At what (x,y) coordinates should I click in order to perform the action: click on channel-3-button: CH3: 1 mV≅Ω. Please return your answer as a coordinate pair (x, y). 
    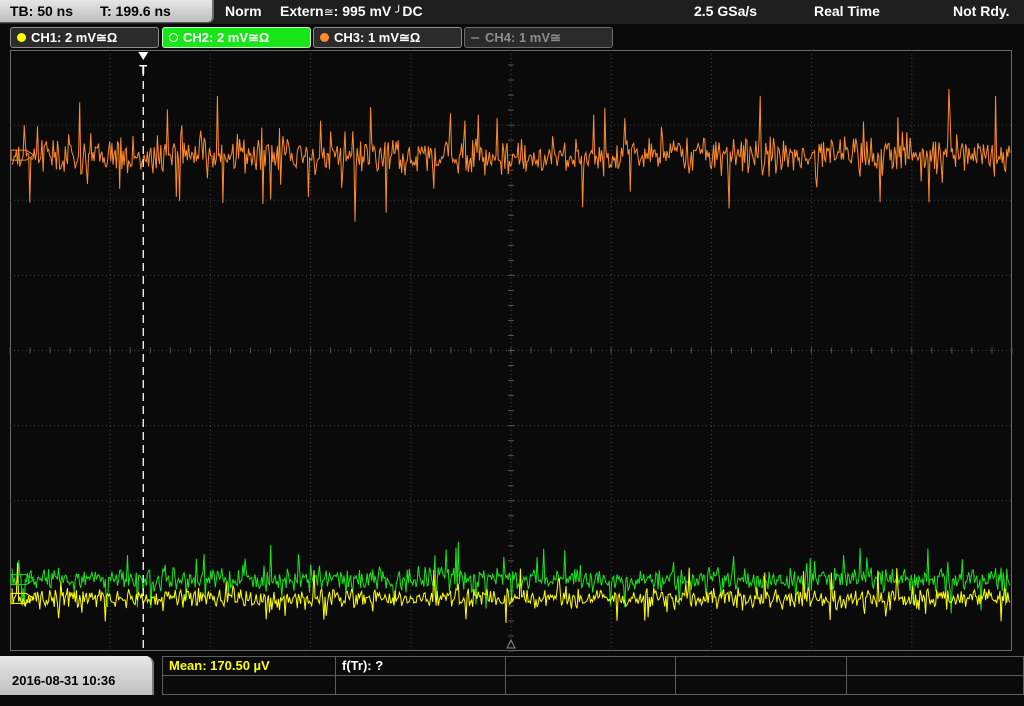
    Looking at the image, I should click on (387, 37).